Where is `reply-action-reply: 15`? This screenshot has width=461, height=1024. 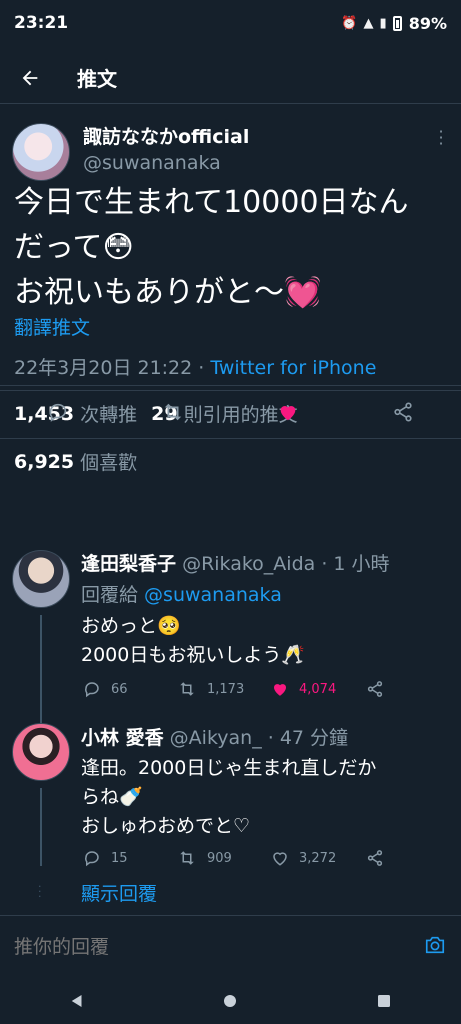
reply-action-reply: 15 is located at coordinates (105, 858).